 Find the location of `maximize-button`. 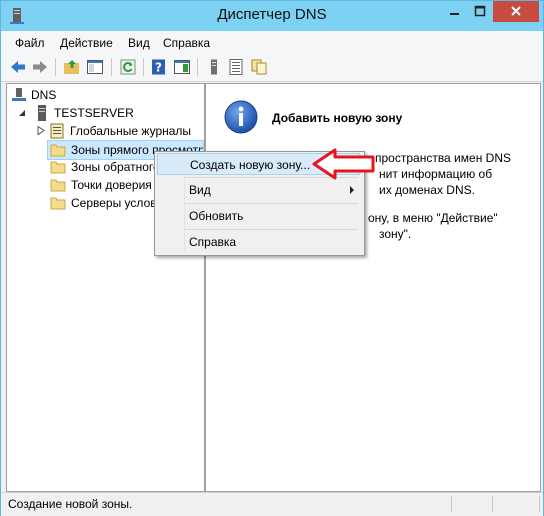

maximize-button is located at coordinates (480, 11).